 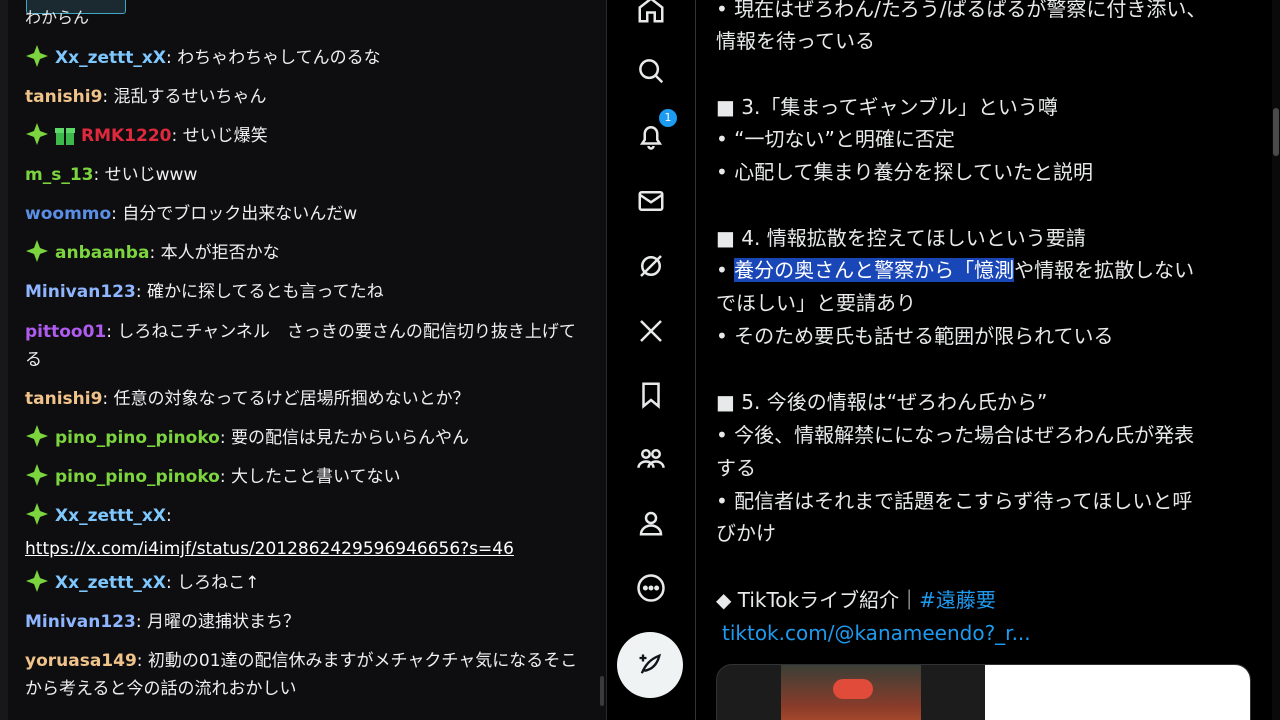 What do you see at coordinates (57, 17) in the screenshot?
I see `chat-partial-message: わからん` at bounding box center [57, 17].